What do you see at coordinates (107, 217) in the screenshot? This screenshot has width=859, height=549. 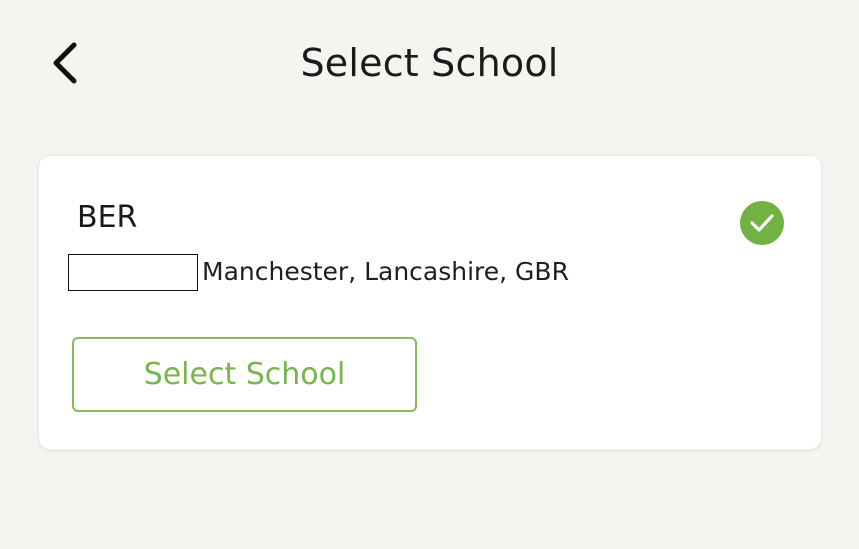 I see `school-name: BER` at bounding box center [107, 217].